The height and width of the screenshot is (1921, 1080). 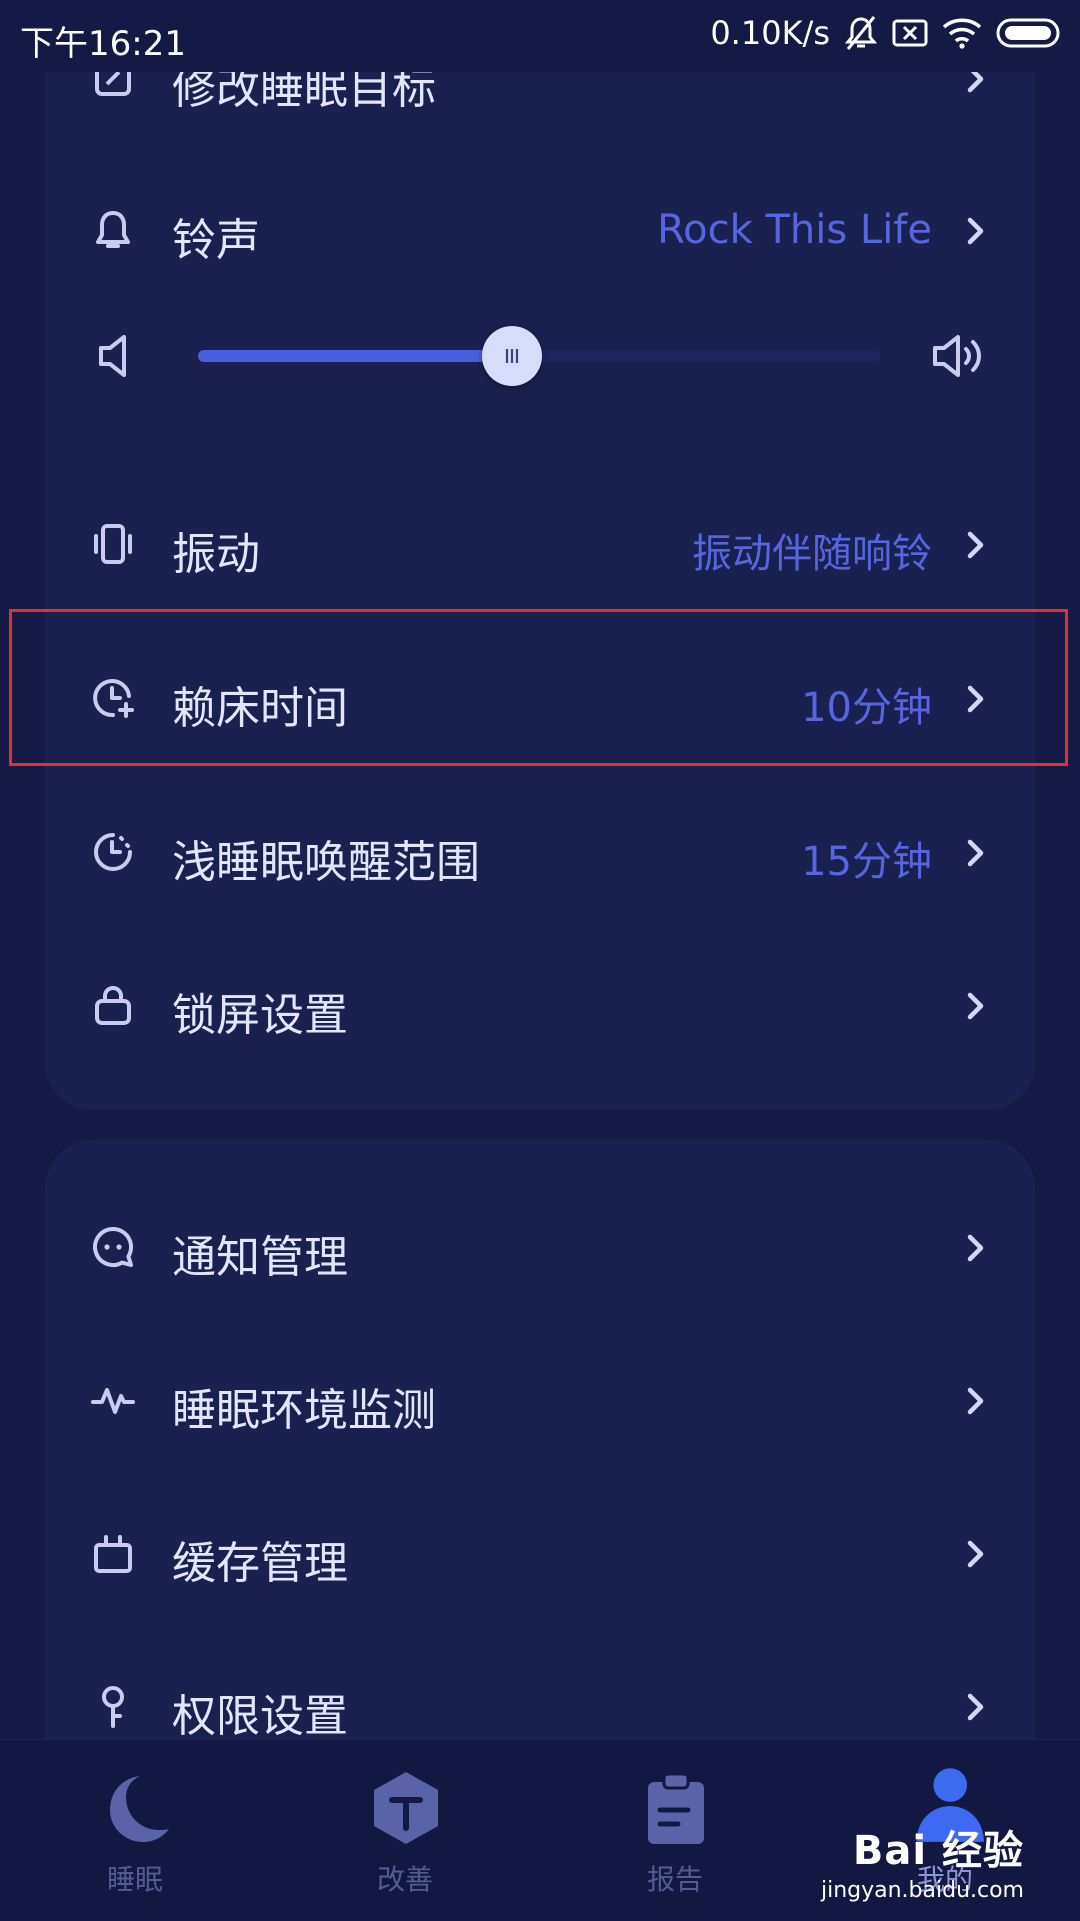 I want to click on sim-off-icon, so click(x=910, y=33).